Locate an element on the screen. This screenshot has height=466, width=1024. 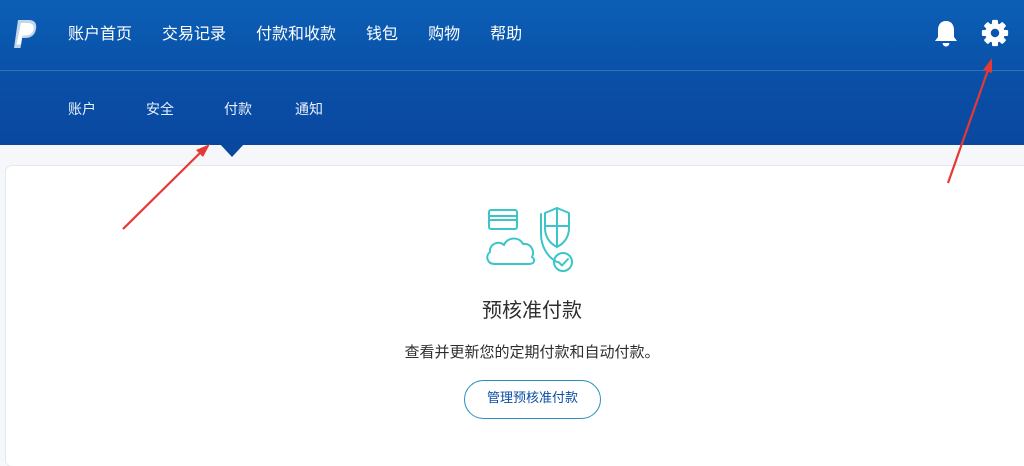
paypal-logo-icon is located at coordinates (24, 34).